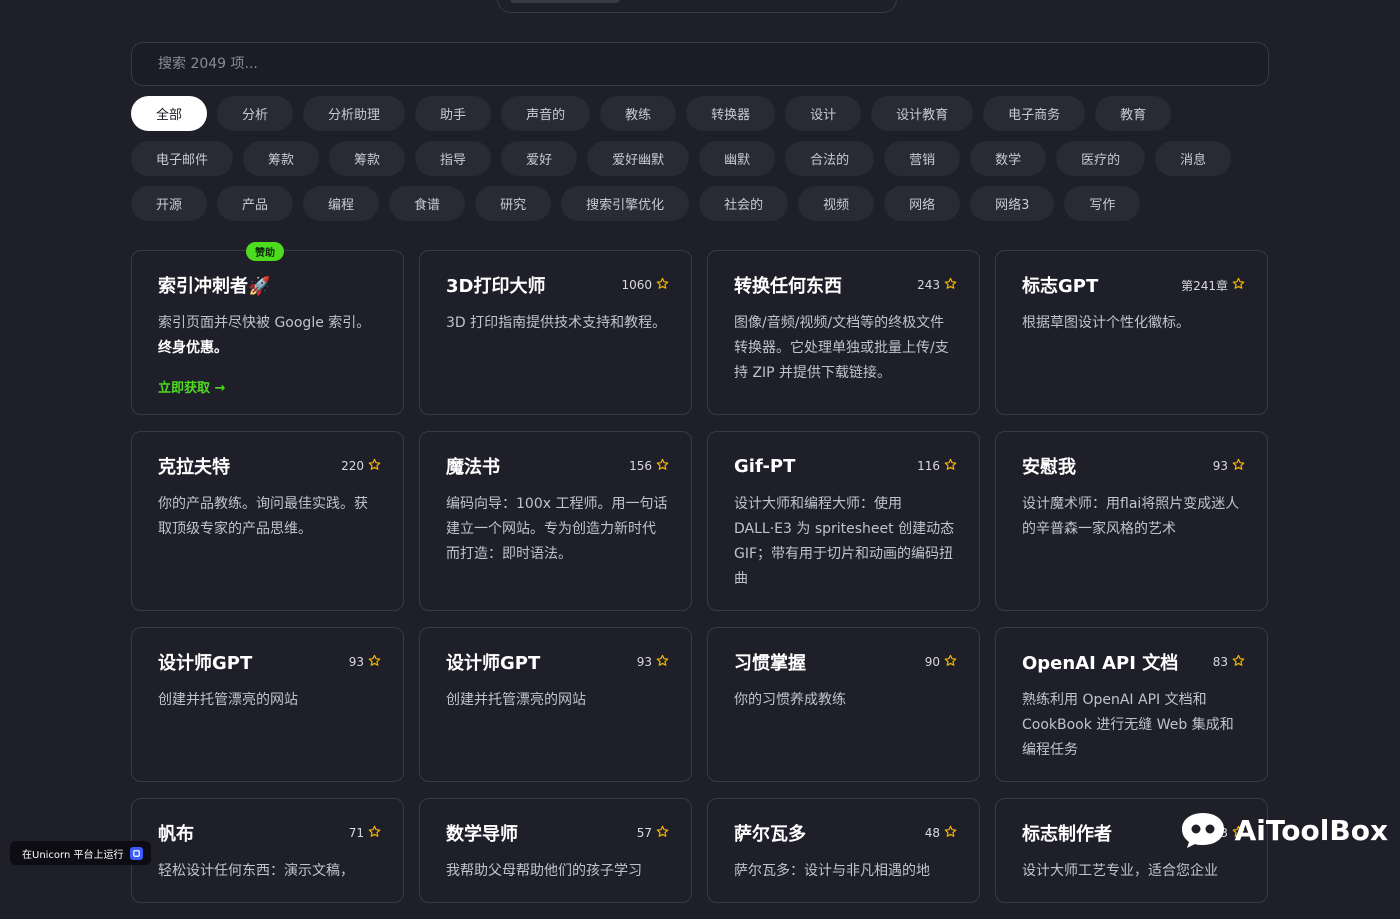 This screenshot has width=1400, height=919. Describe the element at coordinates (644, 833) in the screenshot. I see `star-count-value: 57` at that location.